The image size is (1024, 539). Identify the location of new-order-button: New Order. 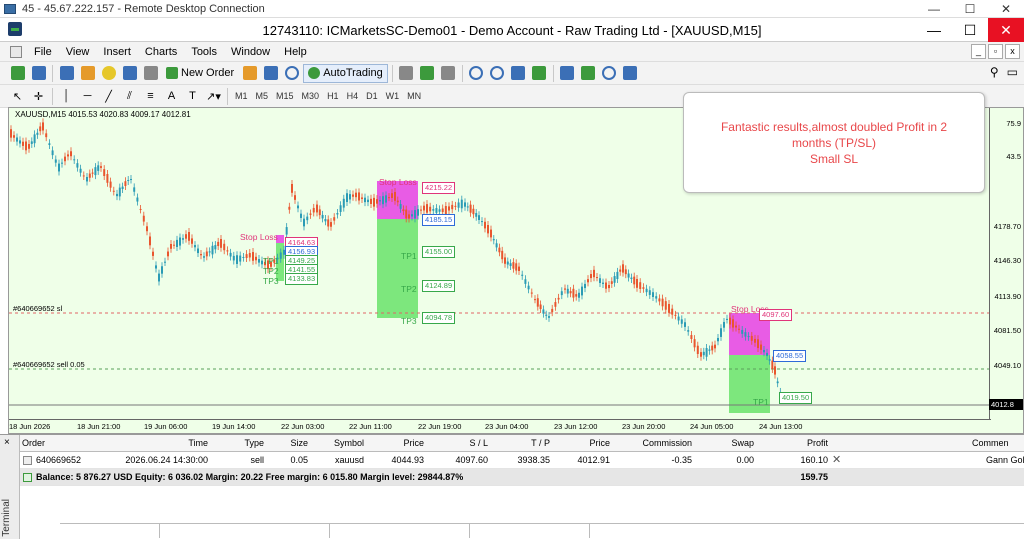
(200, 73).